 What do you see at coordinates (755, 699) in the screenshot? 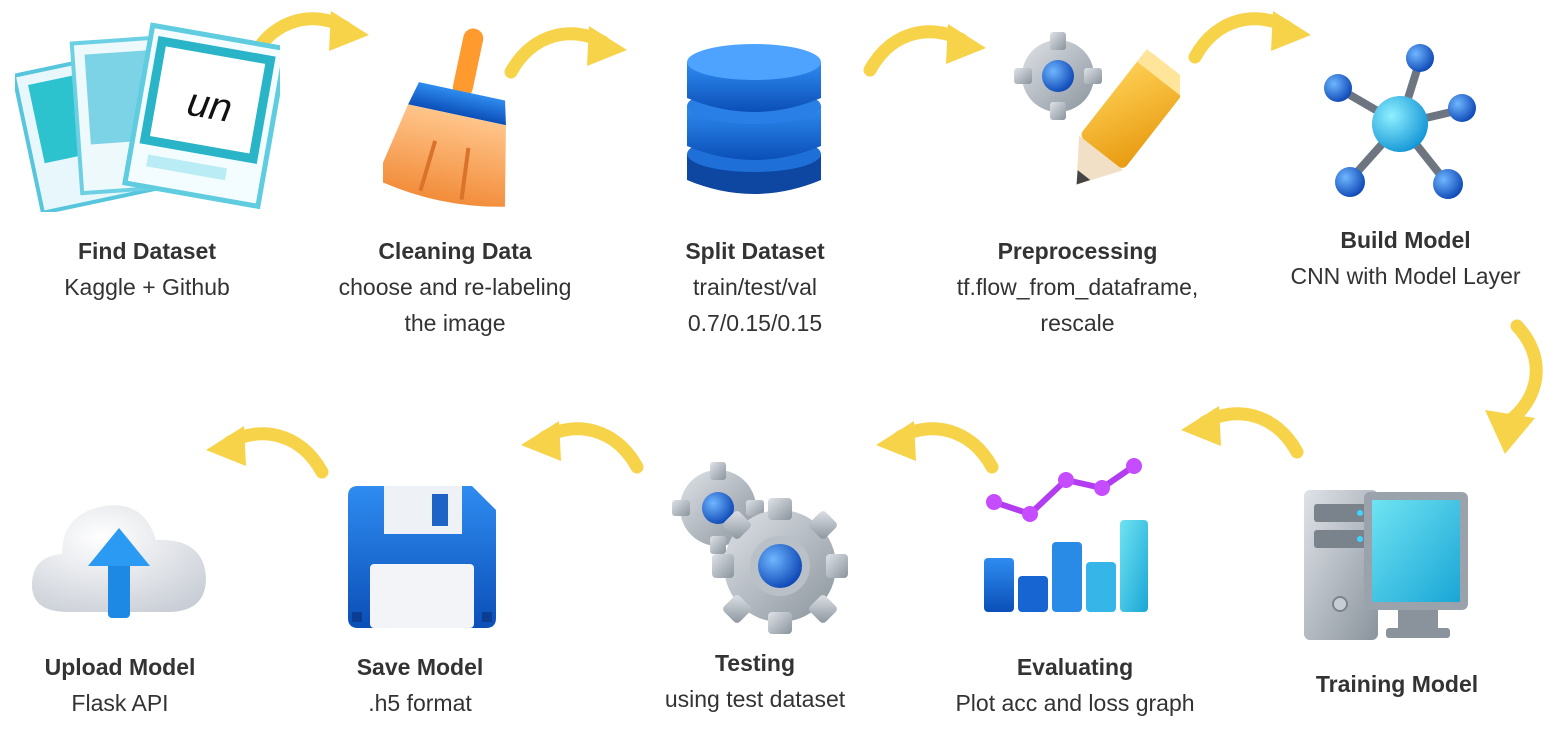
I see `step-desc: using test dataset` at bounding box center [755, 699].